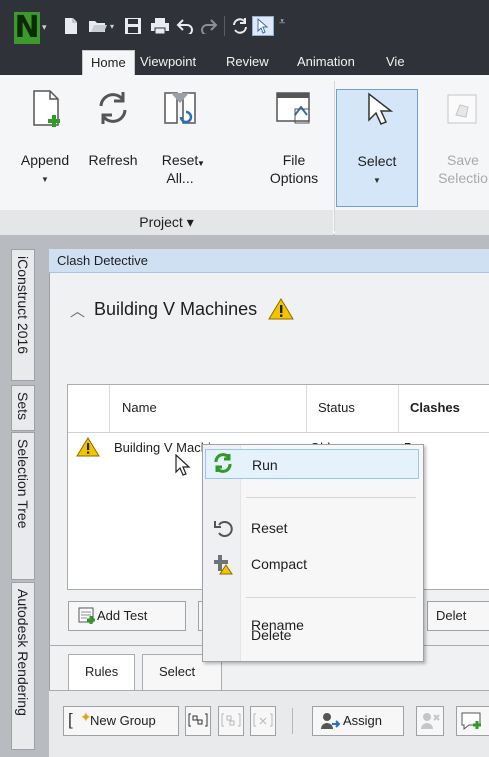 This screenshot has width=489, height=757. I want to click on side-tab-iconstruct: iConstruct 2016, so click(23, 315).